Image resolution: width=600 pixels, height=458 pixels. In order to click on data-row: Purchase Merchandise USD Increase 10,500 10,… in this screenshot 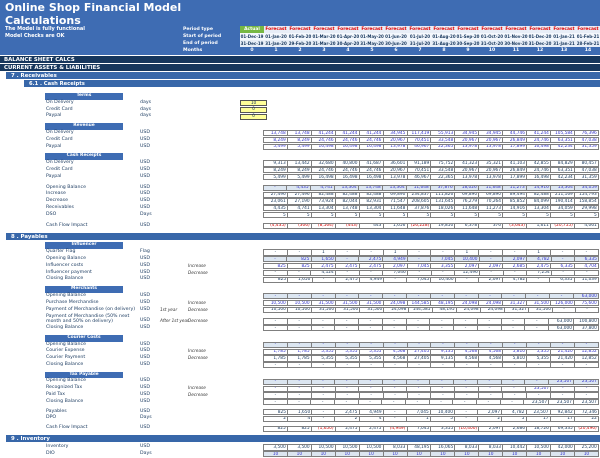, I will do `click(300, 303)`.